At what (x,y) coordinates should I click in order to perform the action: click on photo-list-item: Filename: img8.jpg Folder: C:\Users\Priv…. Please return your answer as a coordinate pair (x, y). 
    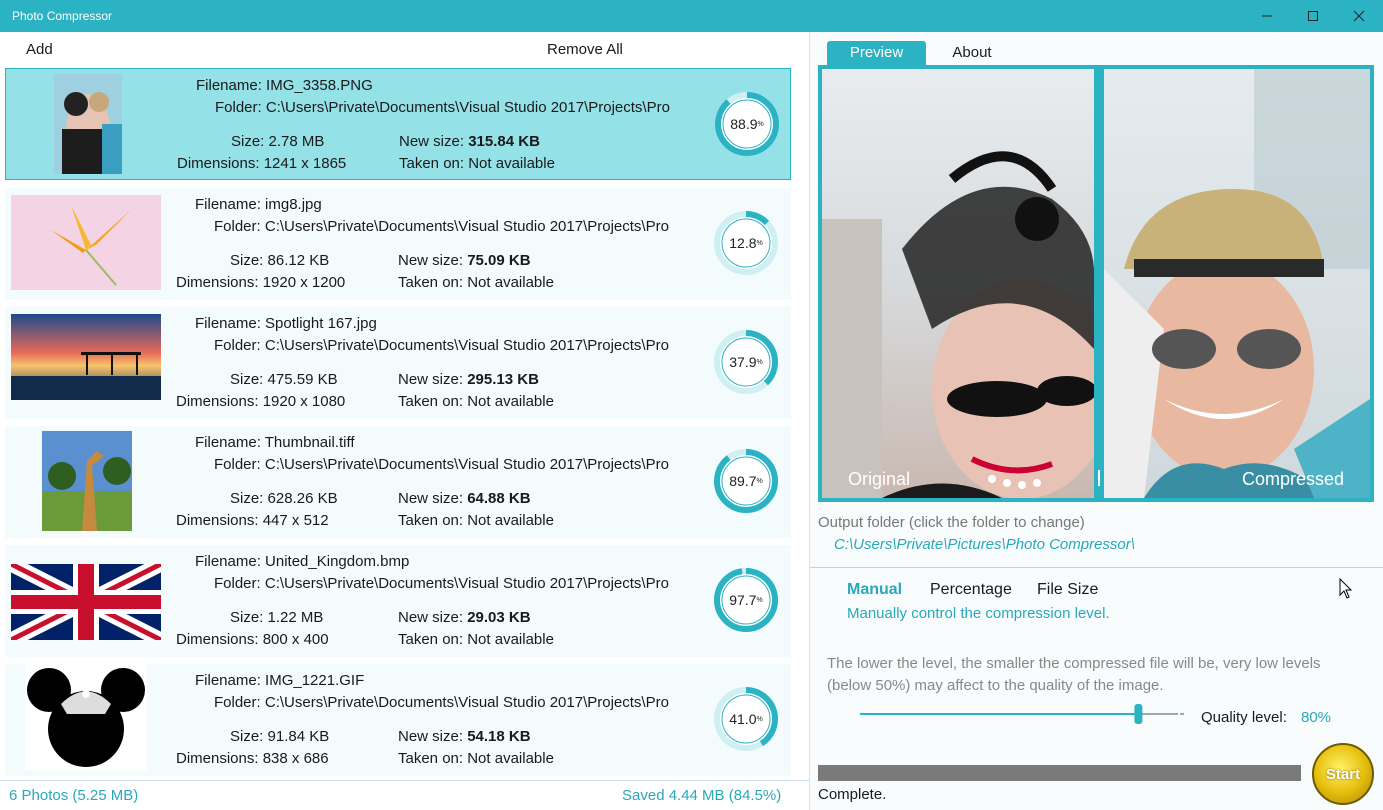
    Looking at the image, I should click on (398, 244).